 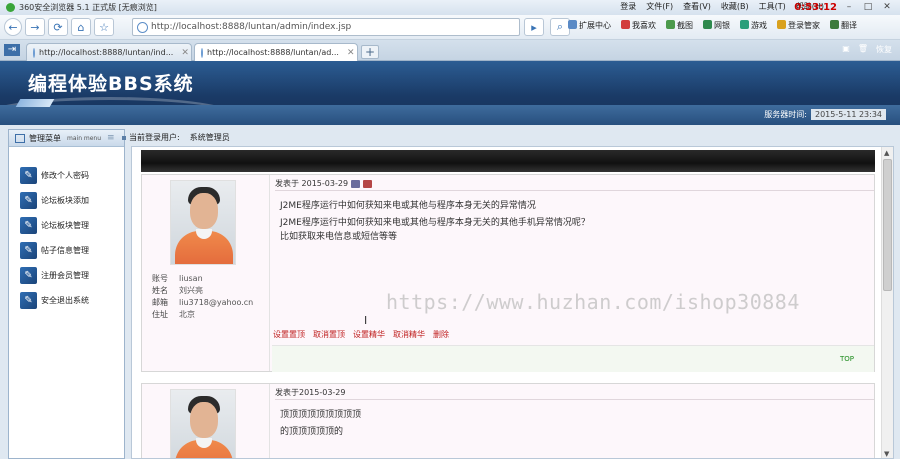 What do you see at coordinates (887, 7) in the screenshot?
I see `close-icon: ✕` at bounding box center [887, 7].